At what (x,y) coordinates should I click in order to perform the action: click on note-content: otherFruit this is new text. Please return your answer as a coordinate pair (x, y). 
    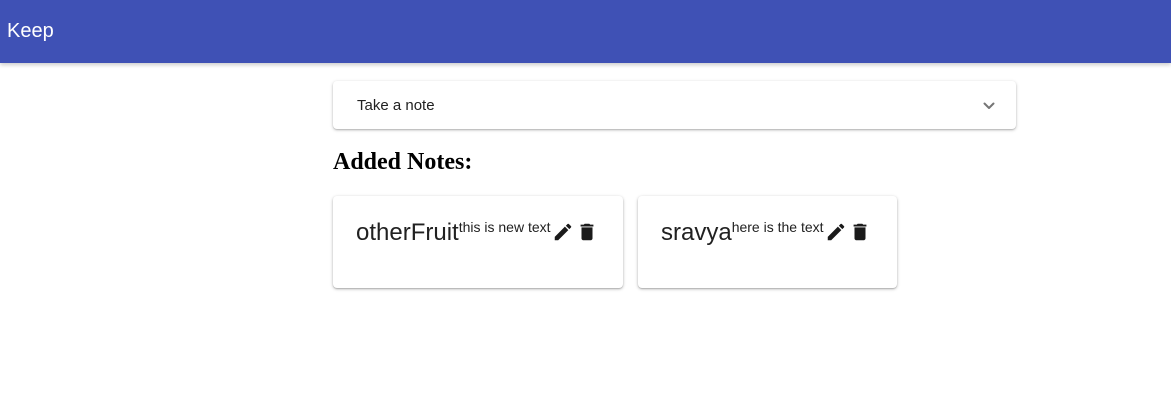
    Looking at the image, I should click on (477, 233).